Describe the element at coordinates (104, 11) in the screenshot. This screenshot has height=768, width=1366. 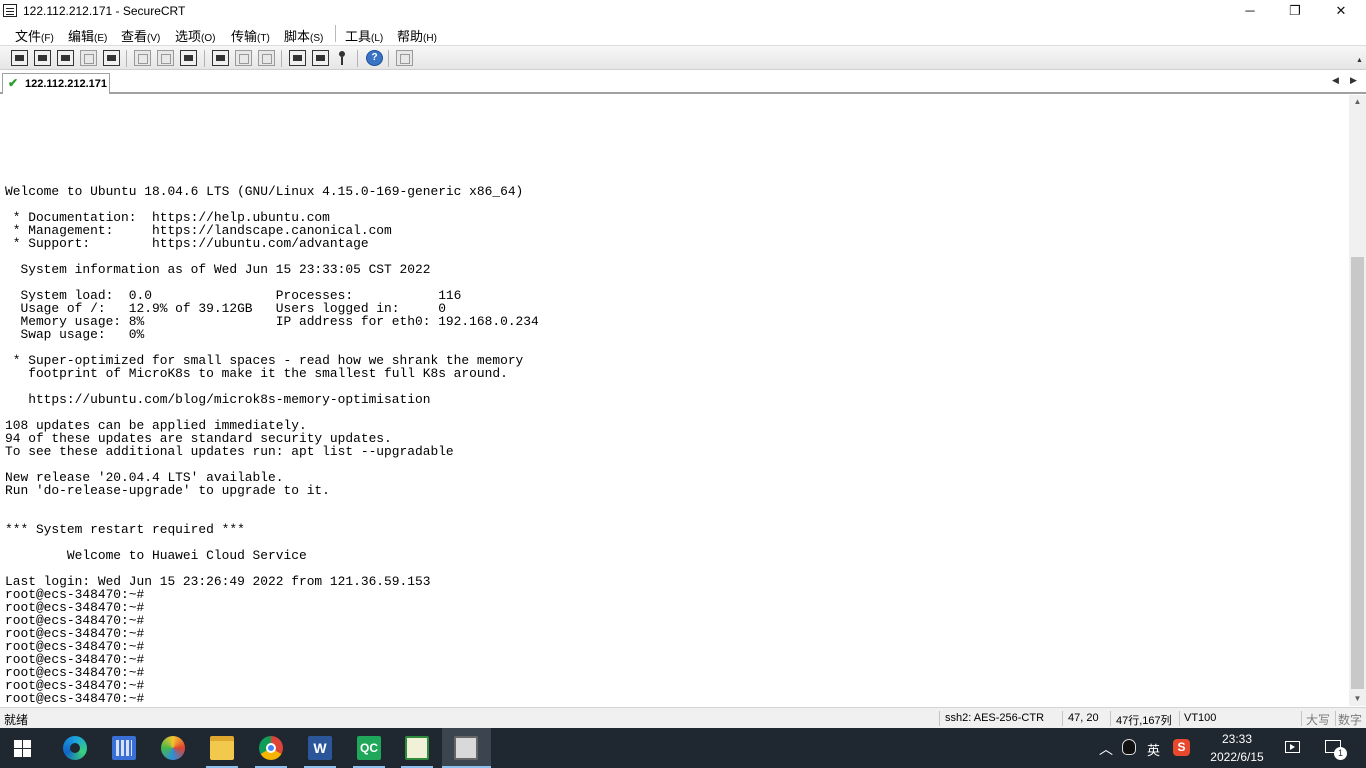
I see `window-title: 122.112.212.171 - SecureCRT` at that location.